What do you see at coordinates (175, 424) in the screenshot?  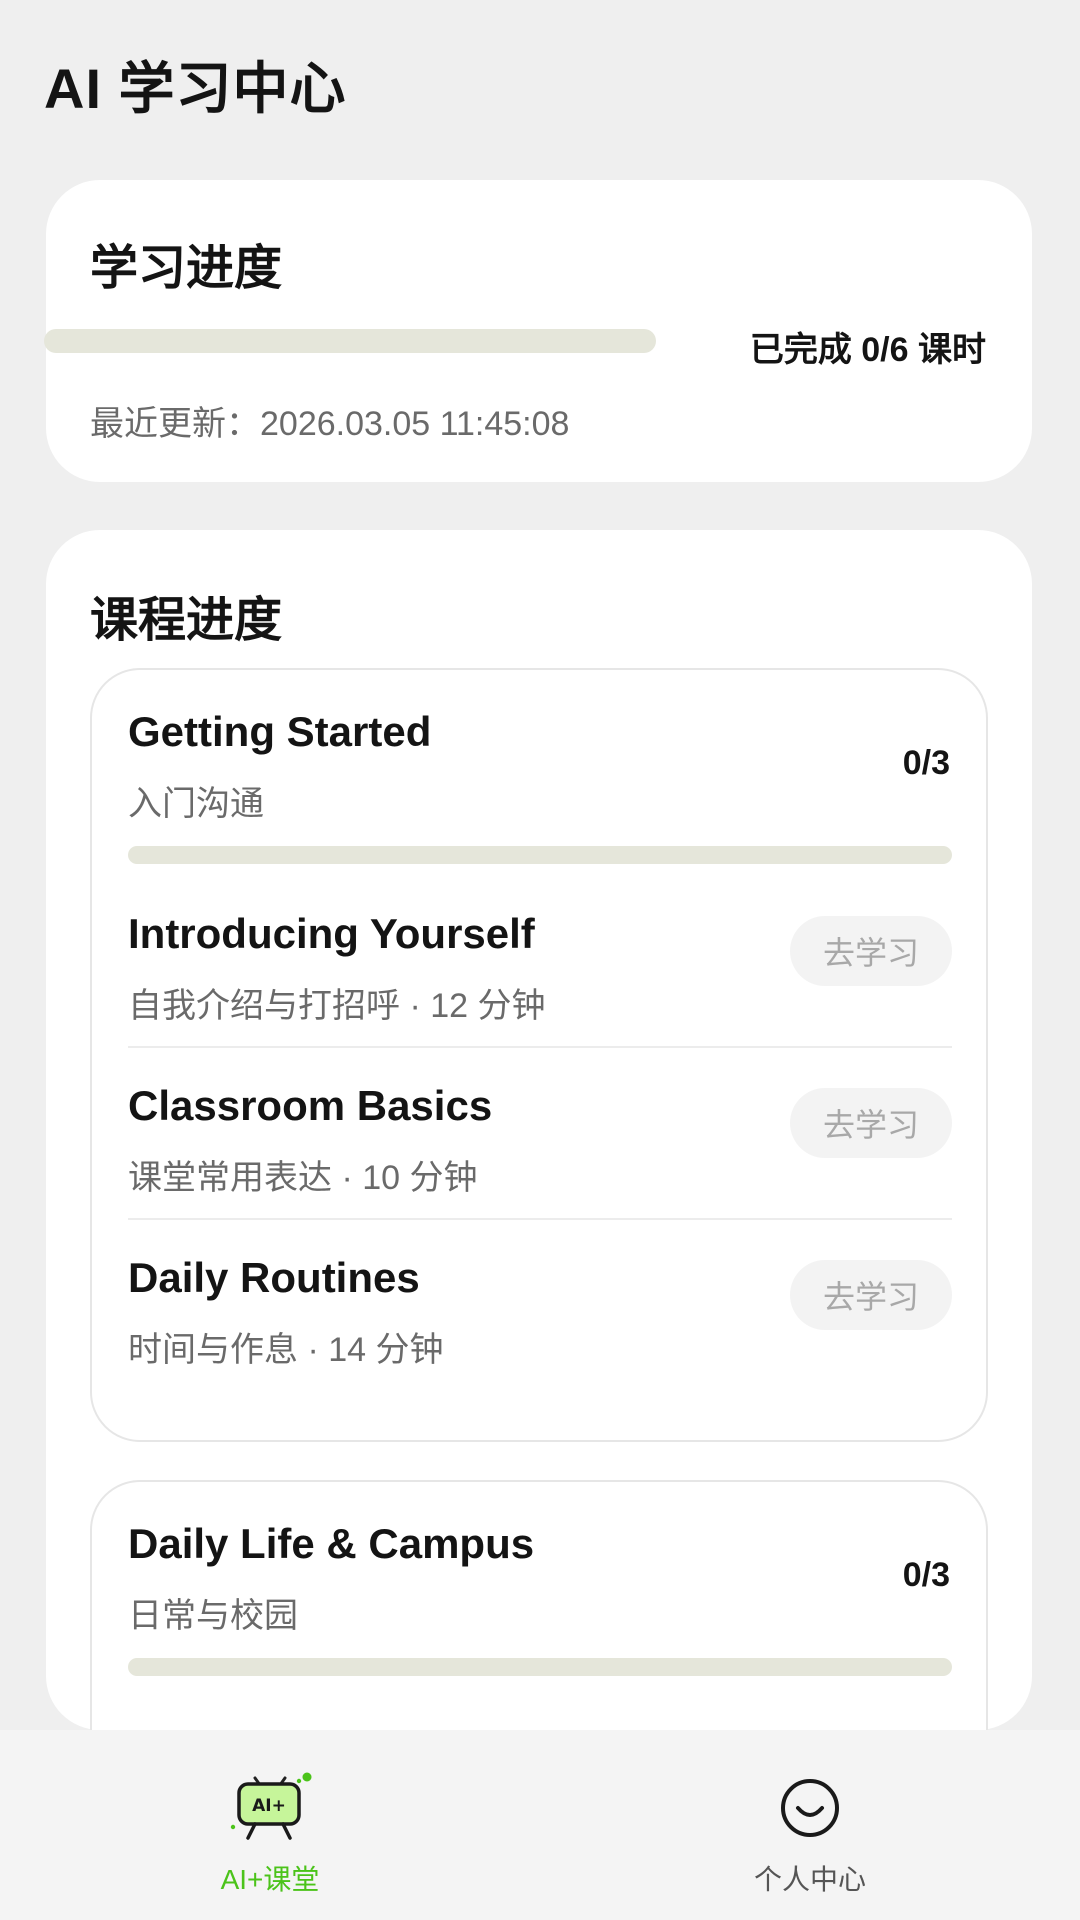 I see `last-updated-label: 最近更新：` at bounding box center [175, 424].